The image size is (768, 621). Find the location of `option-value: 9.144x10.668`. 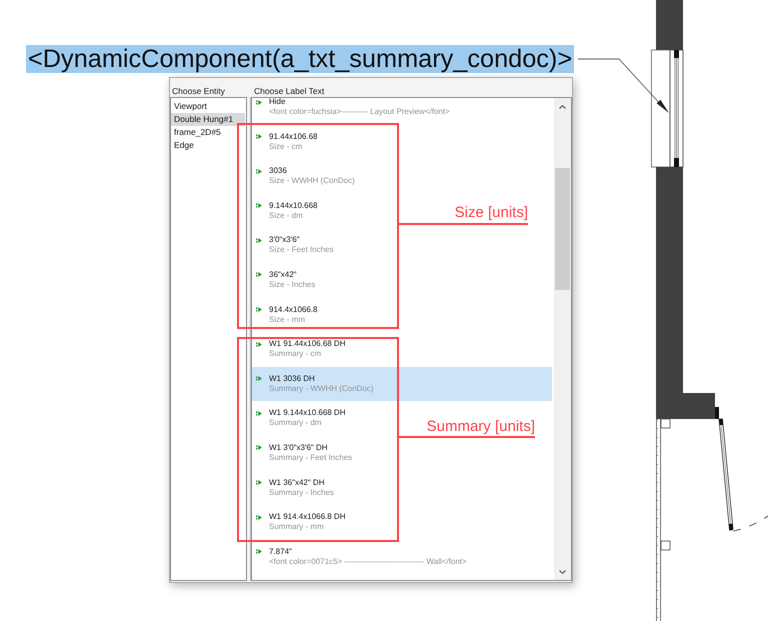

option-value: 9.144x10.668 is located at coordinates (293, 205).